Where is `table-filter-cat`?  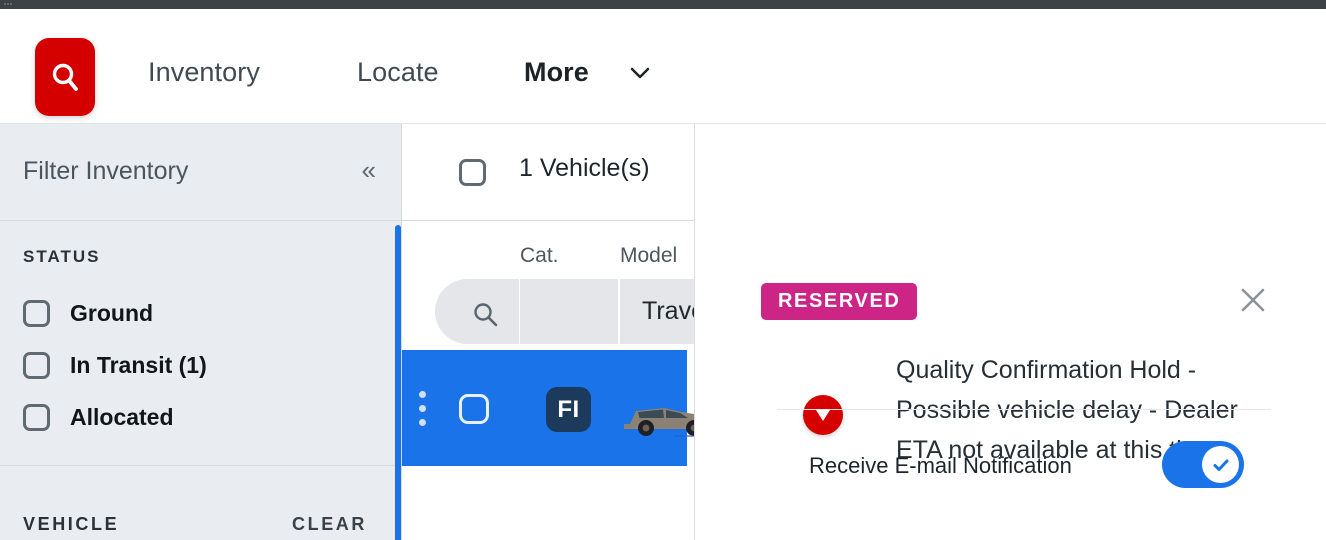 table-filter-cat is located at coordinates (569, 311).